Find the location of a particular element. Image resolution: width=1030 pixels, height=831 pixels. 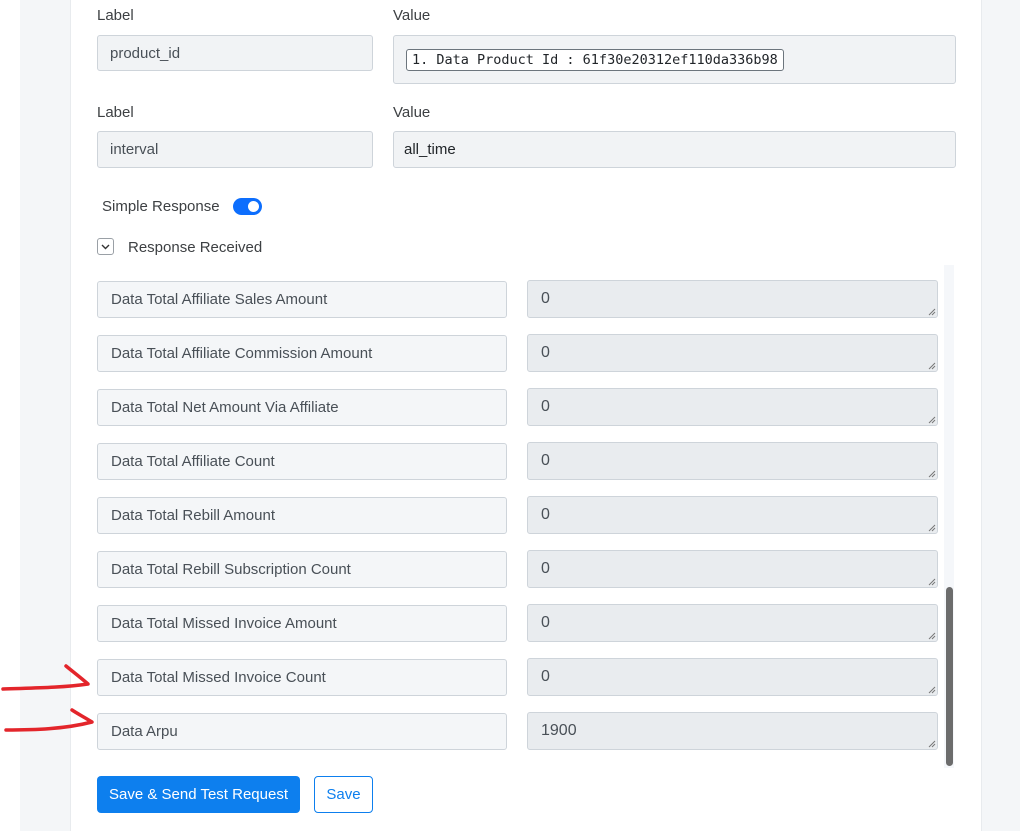

response-scroll-thumb is located at coordinates (949, 676).